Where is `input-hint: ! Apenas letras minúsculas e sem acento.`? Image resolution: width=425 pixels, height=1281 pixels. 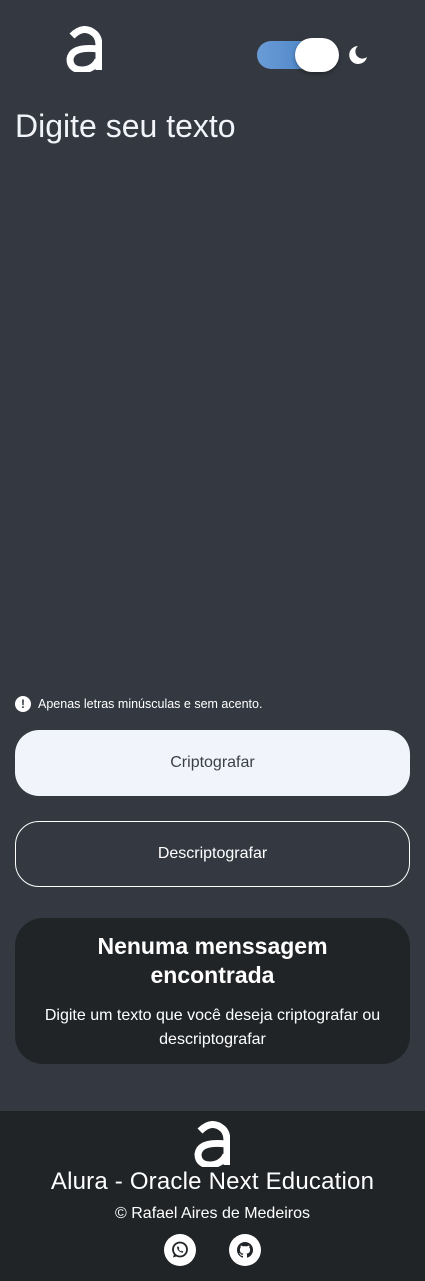
input-hint: ! Apenas letras minúsculas e sem acento. is located at coordinates (138, 704).